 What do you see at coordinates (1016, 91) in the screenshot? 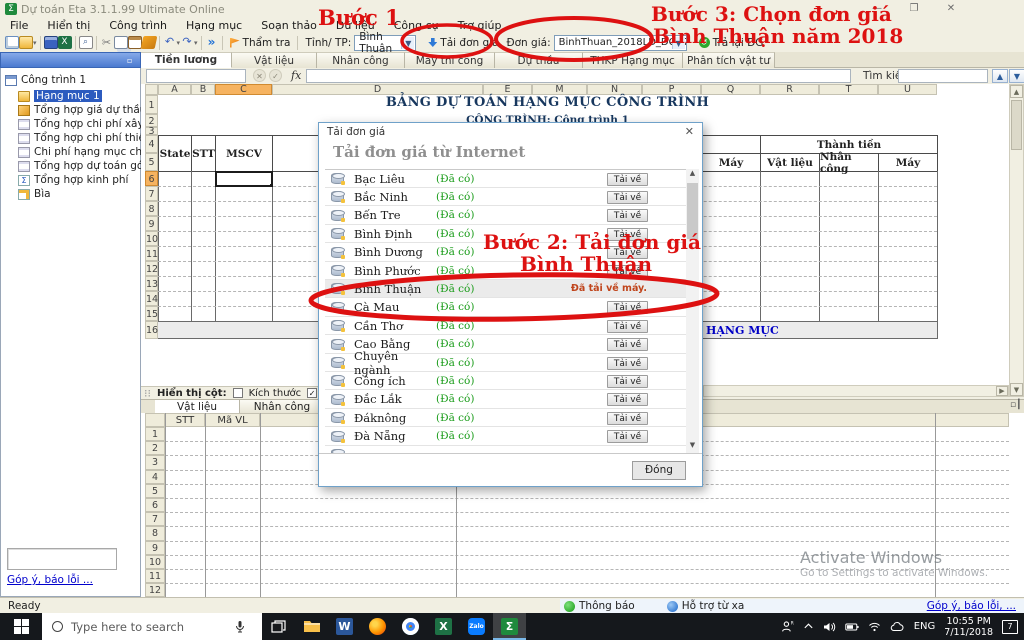
I see `scroll-up-icon: ▲` at bounding box center [1016, 91].